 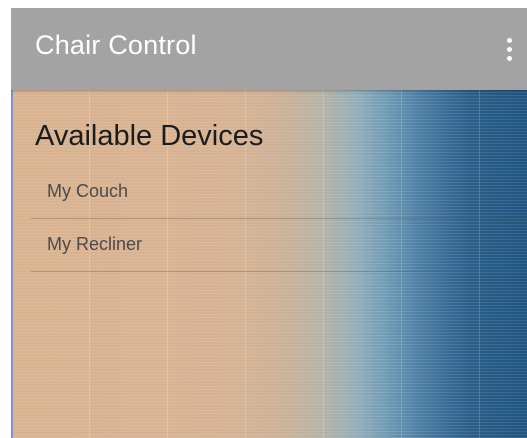 What do you see at coordinates (95, 244) in the screenshot?
I see `device-label: My Recliner` at bounding box center [95, 244].